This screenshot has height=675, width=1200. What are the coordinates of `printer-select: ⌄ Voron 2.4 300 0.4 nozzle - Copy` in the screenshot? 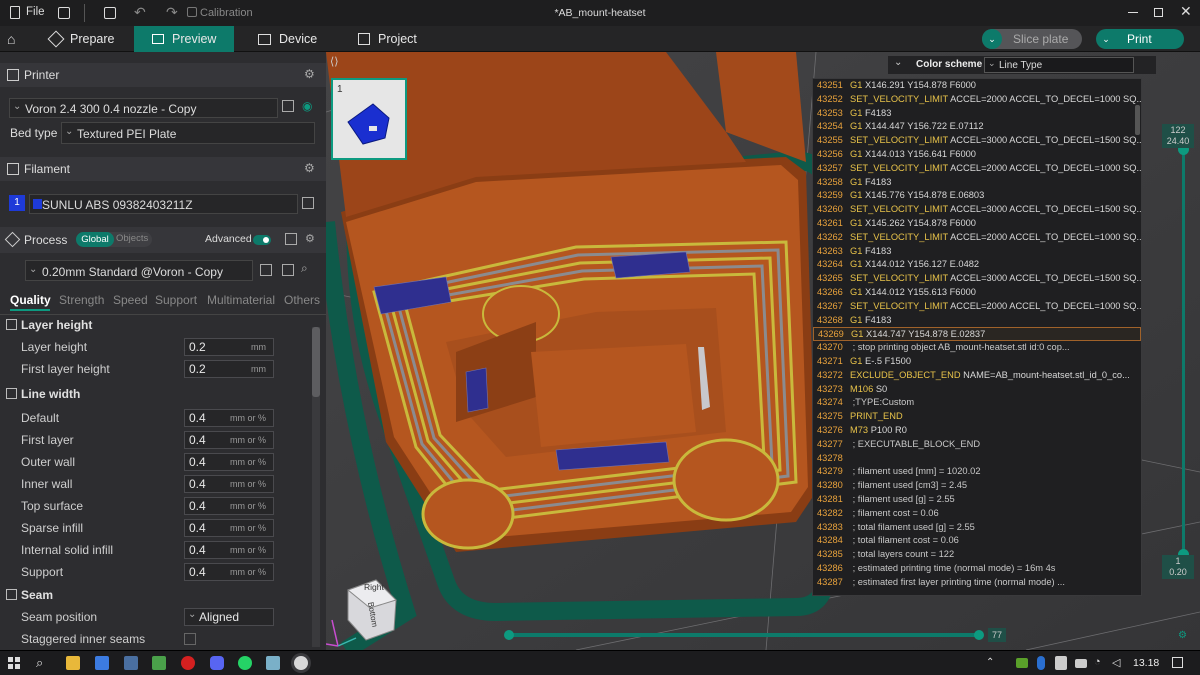 It's located at (143, 108).